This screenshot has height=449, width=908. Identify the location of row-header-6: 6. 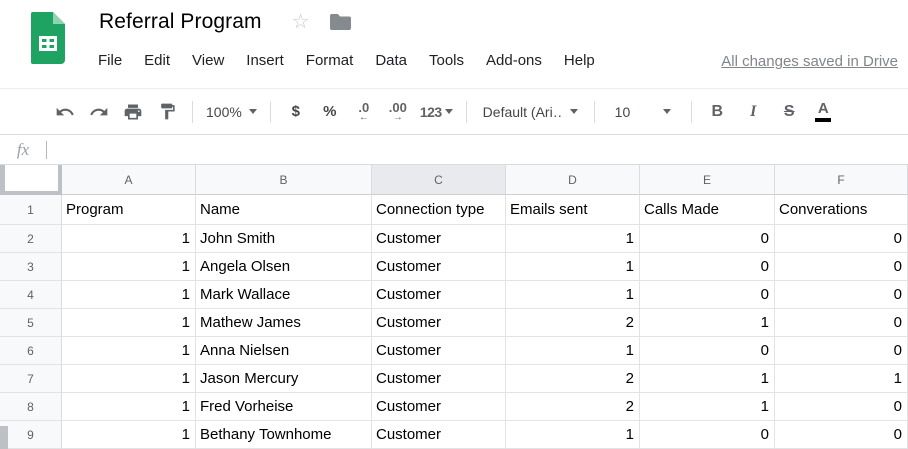
(31, 351).